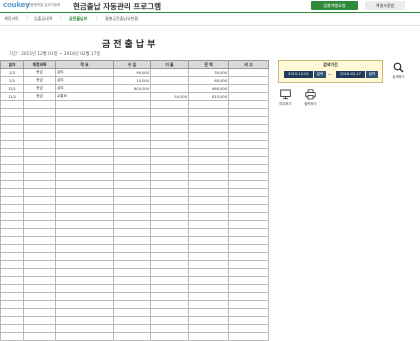  Describe the element at coordinates (84, 72) in the screenshot. I see `table-cell: 급여` at that location.